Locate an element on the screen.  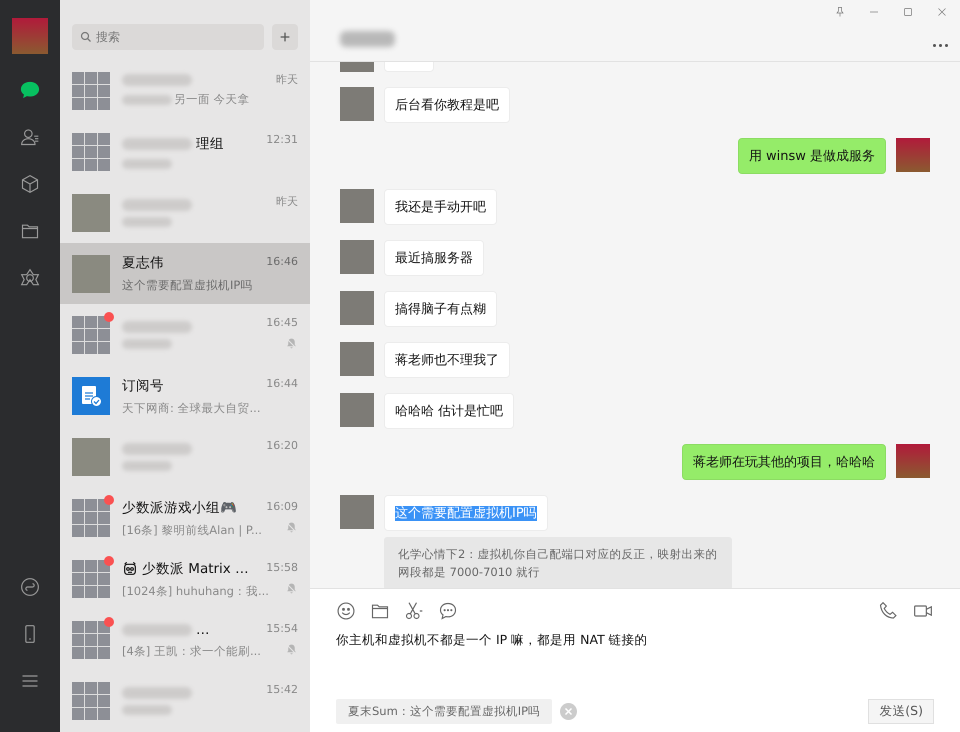
chat-time: 16:09 is located at coordinates (282, 506).